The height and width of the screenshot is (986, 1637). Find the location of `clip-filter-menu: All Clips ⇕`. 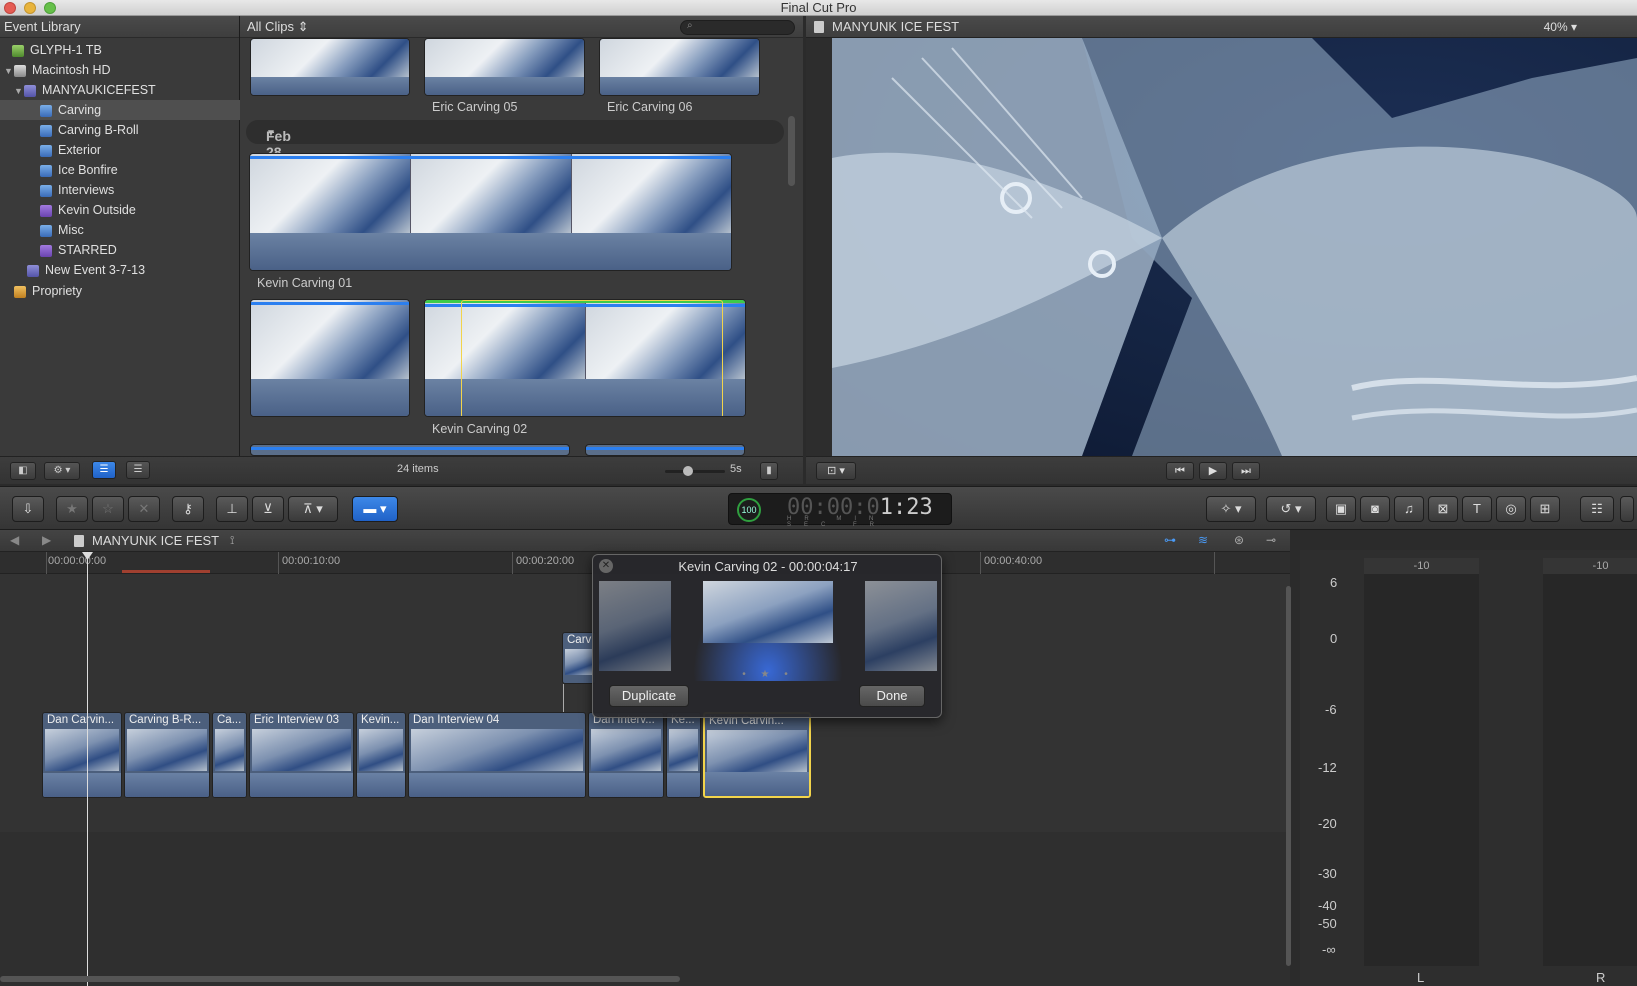

clip-filter-menu: All Clips ⇕ is located at coordinates (277, 27).